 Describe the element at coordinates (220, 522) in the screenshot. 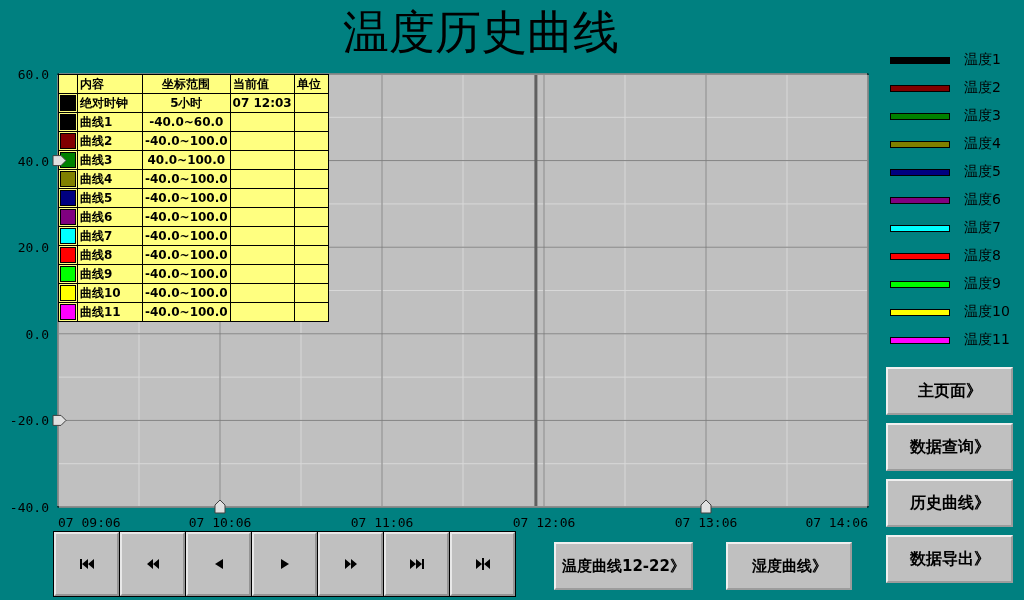

I see `axis-label: 07 10:06` at that location.